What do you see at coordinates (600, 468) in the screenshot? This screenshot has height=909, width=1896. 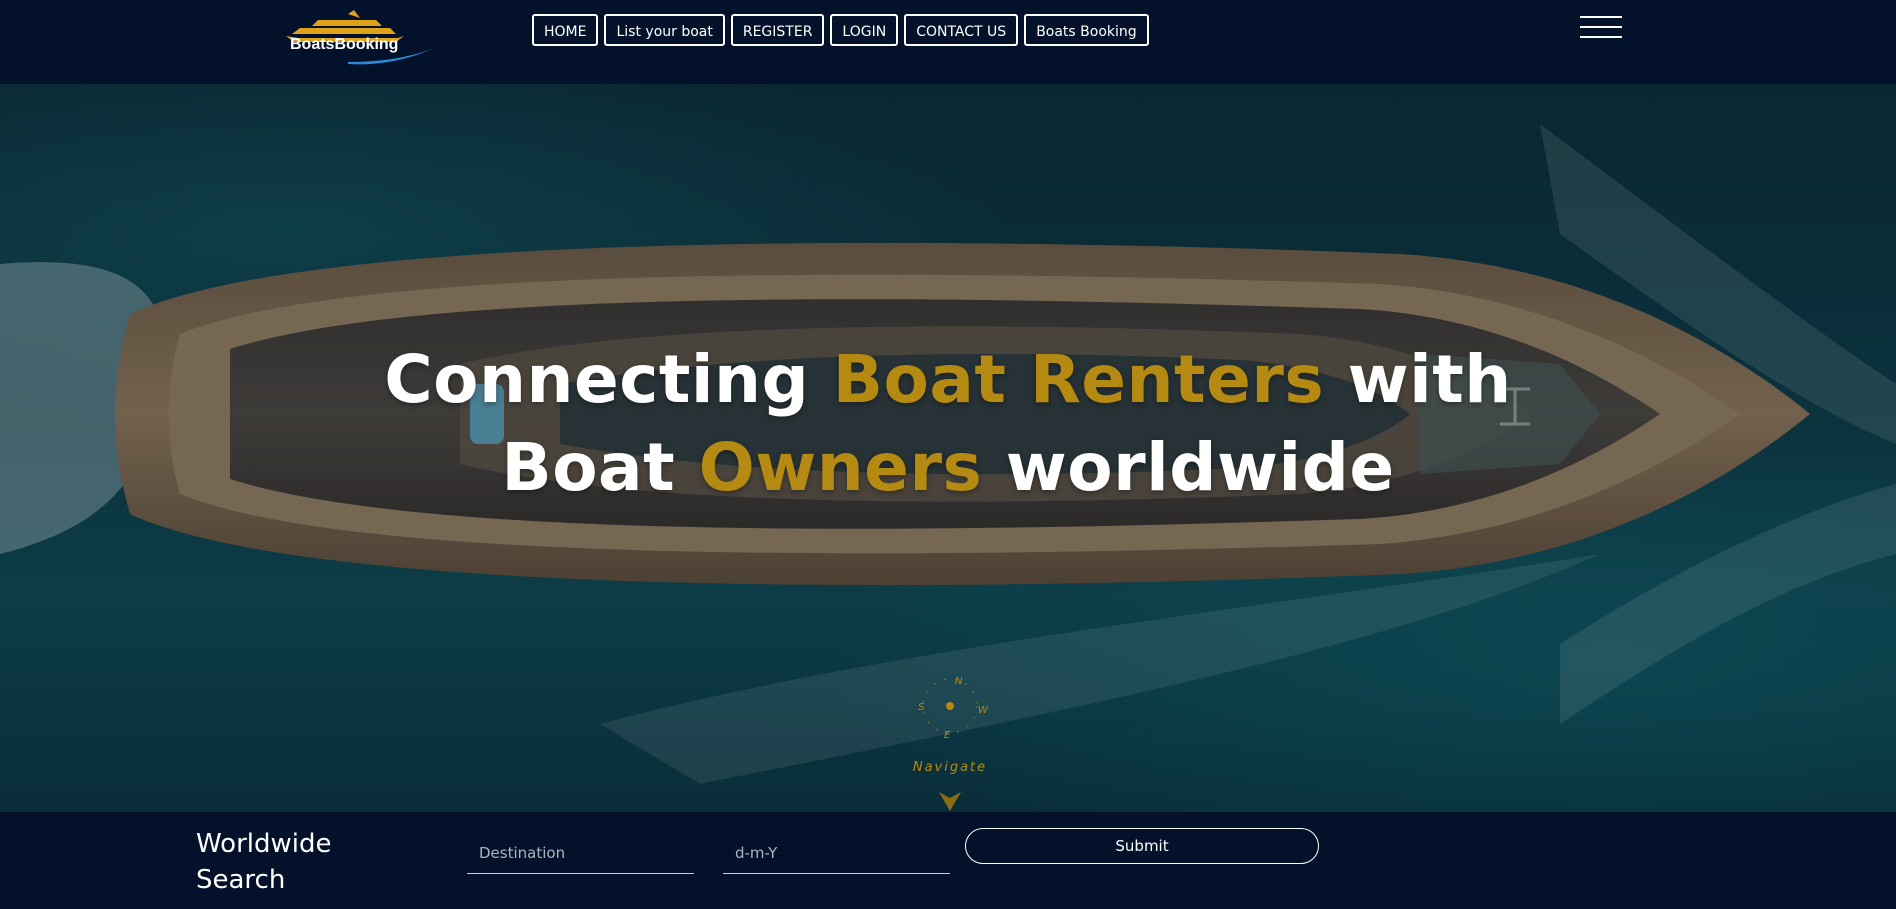 I see `headline-text: Boat` at bounding box center [600, 468].